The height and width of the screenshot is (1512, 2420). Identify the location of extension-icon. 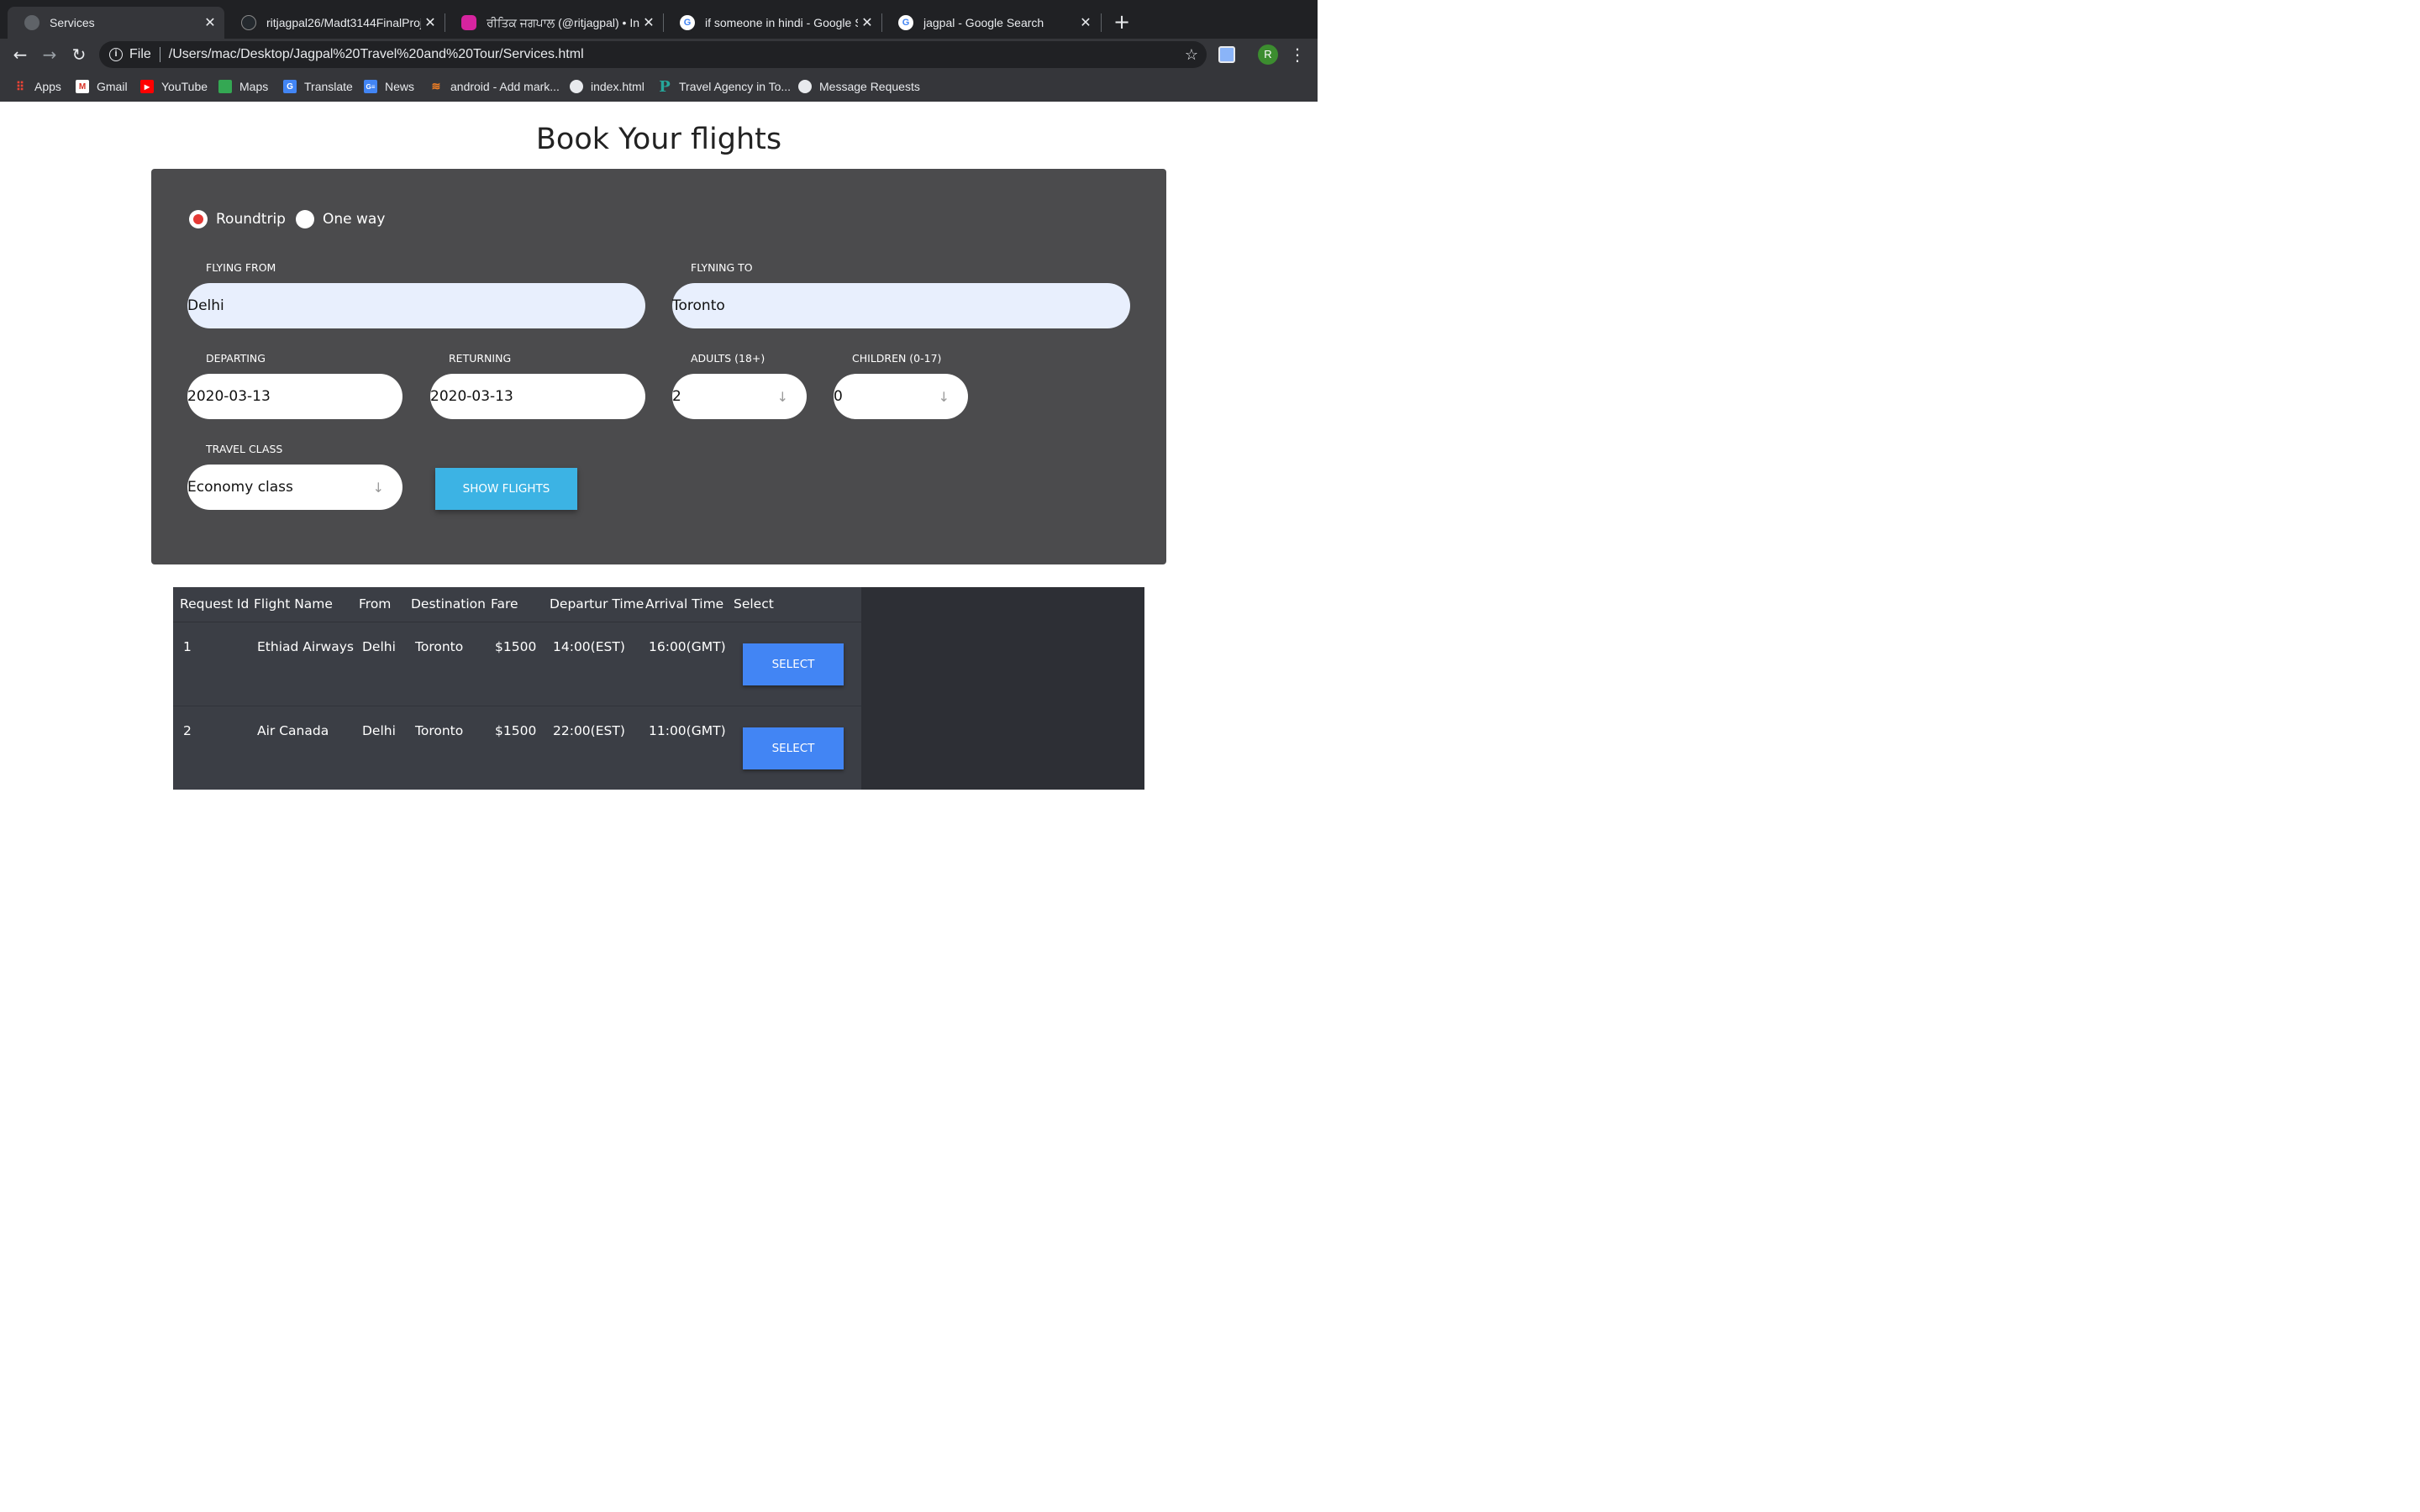
(1226, 54).